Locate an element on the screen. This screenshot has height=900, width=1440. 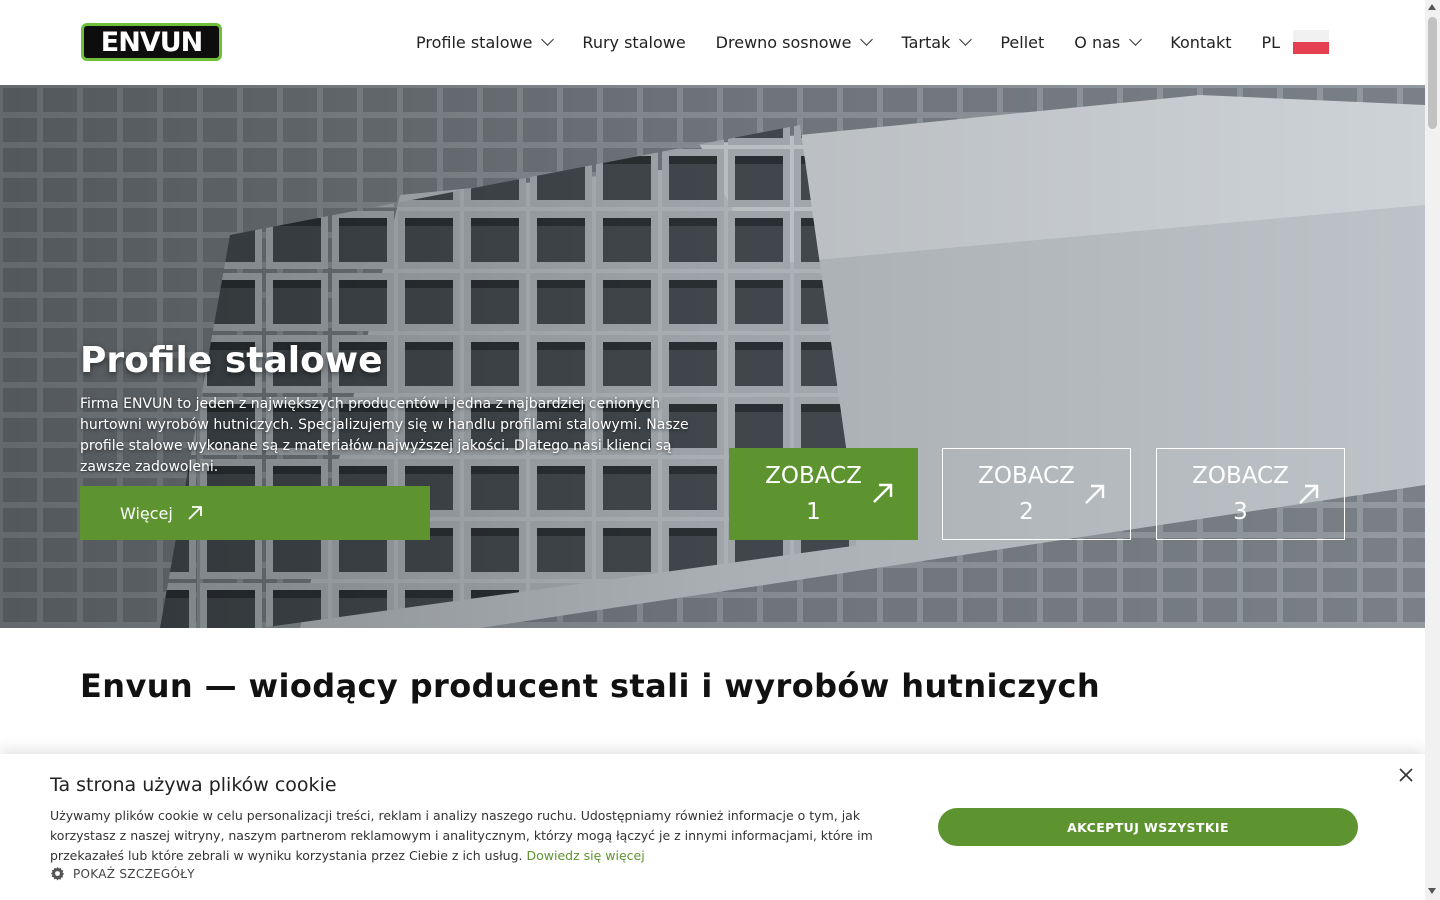
nav-label: Profile stalowe is located at coordinates (474, 42).